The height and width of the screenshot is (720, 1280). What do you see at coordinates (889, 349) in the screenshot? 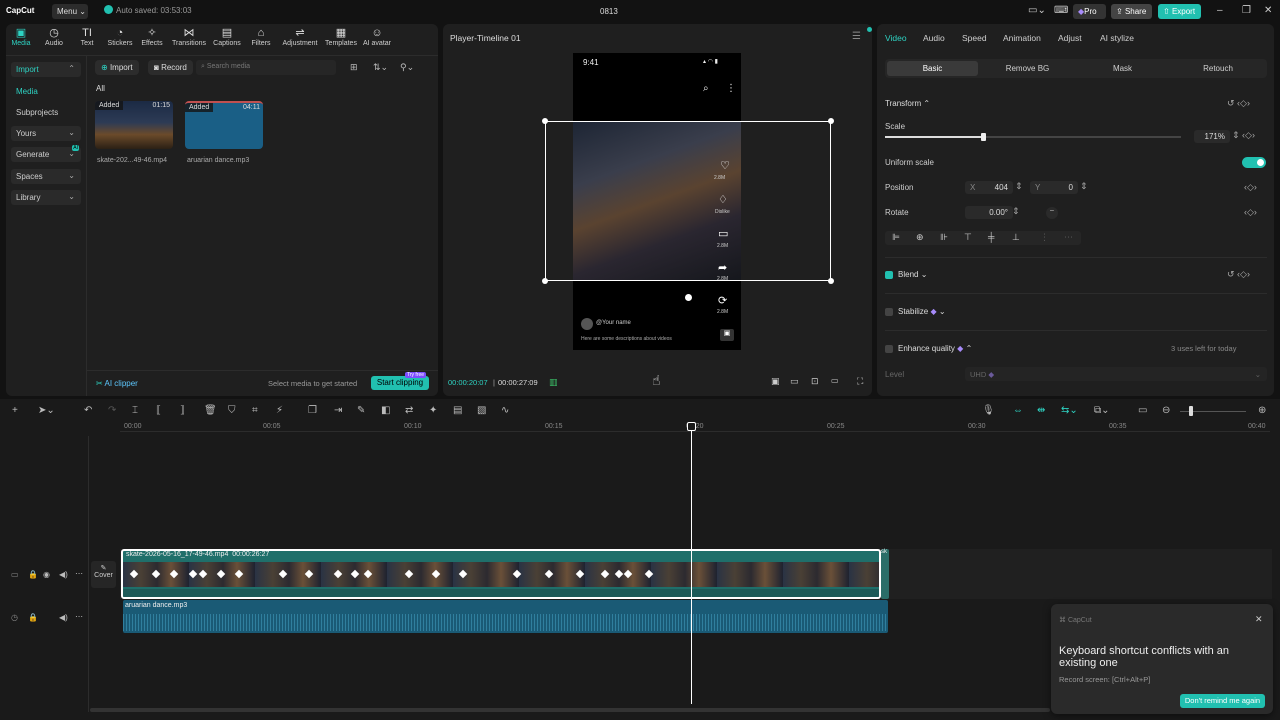
I see `enhance-checkbox` at bounding box center [889, 349].